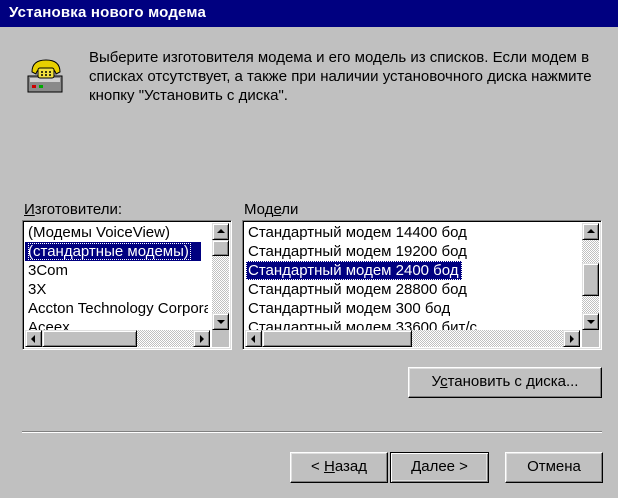  What do you see at coordinates (78, 209) in the screenshot?
I see `manufacturers-label-text: зготовители:` at bounding box center [78, 209].